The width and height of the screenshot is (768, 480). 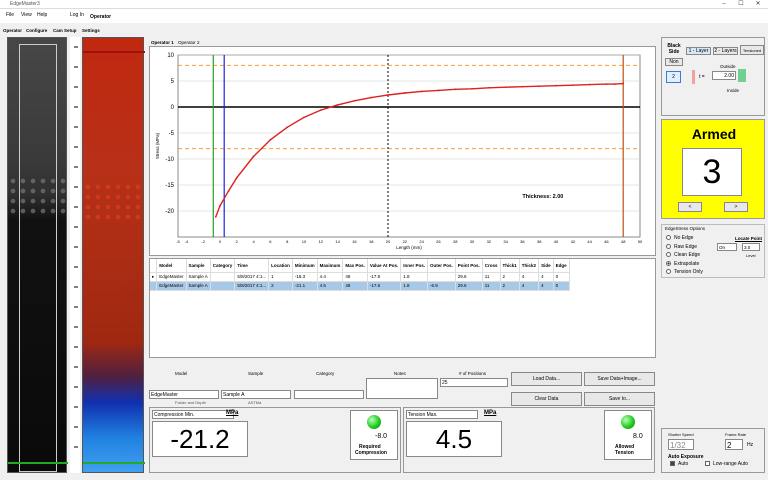 I want to click on model-field: EdgeMaster, so click(x=184, y=394).